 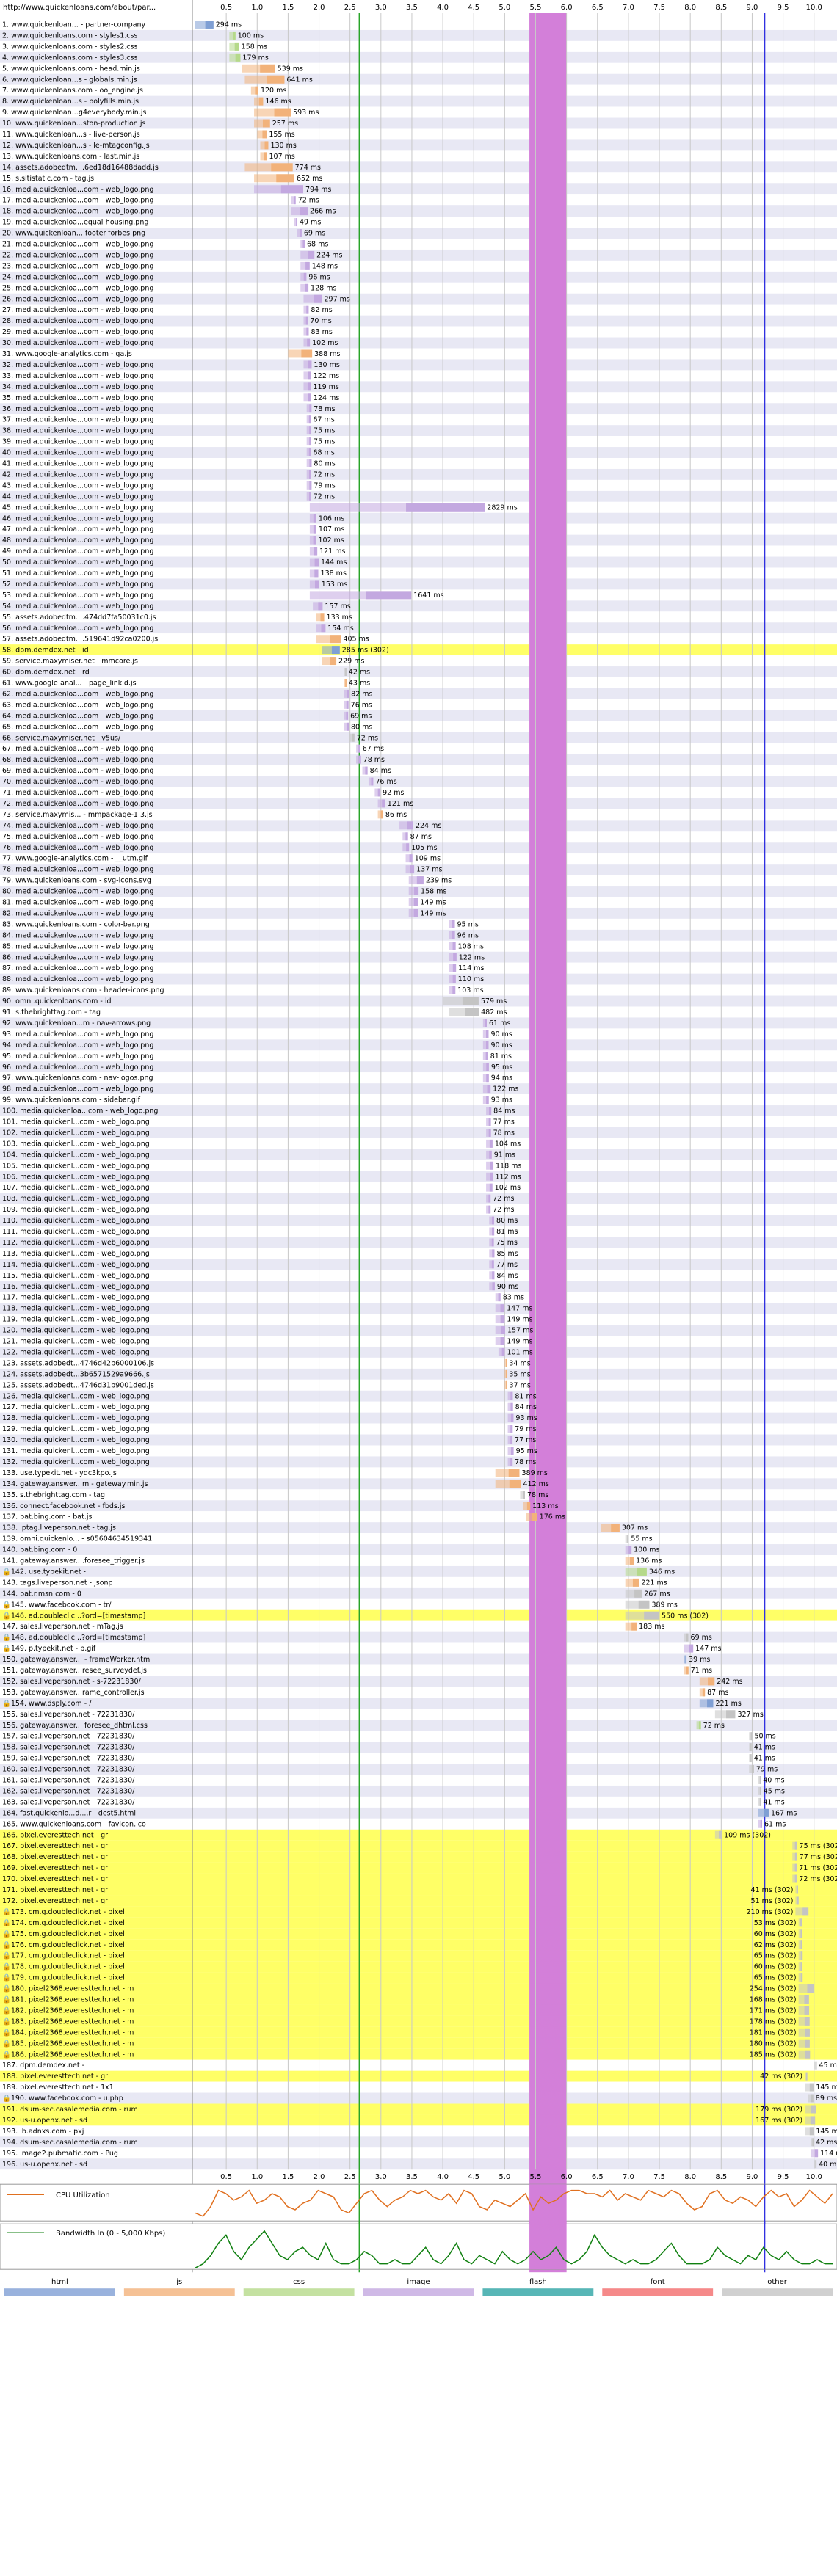 What do you see at coordinates (73, 1615) in the screenshot?
I see `request-url: 🔒146. ad.doubleclic...?ord=[timestamp]` at bounding box center [73, 1615].